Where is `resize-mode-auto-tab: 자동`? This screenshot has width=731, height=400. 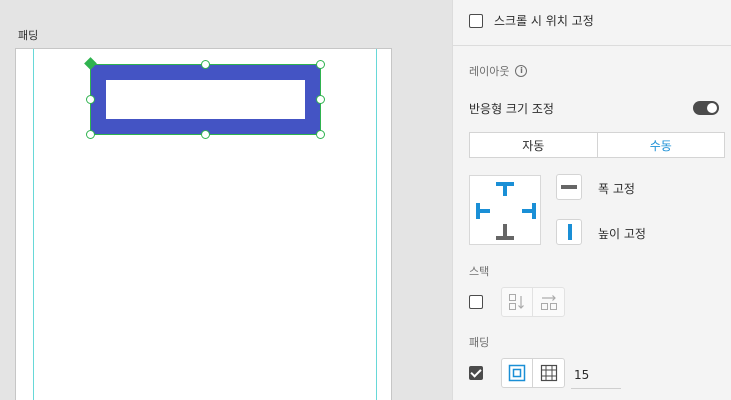
resize-mode-auto-tab: 자동 is located at coordinates (534, 145).